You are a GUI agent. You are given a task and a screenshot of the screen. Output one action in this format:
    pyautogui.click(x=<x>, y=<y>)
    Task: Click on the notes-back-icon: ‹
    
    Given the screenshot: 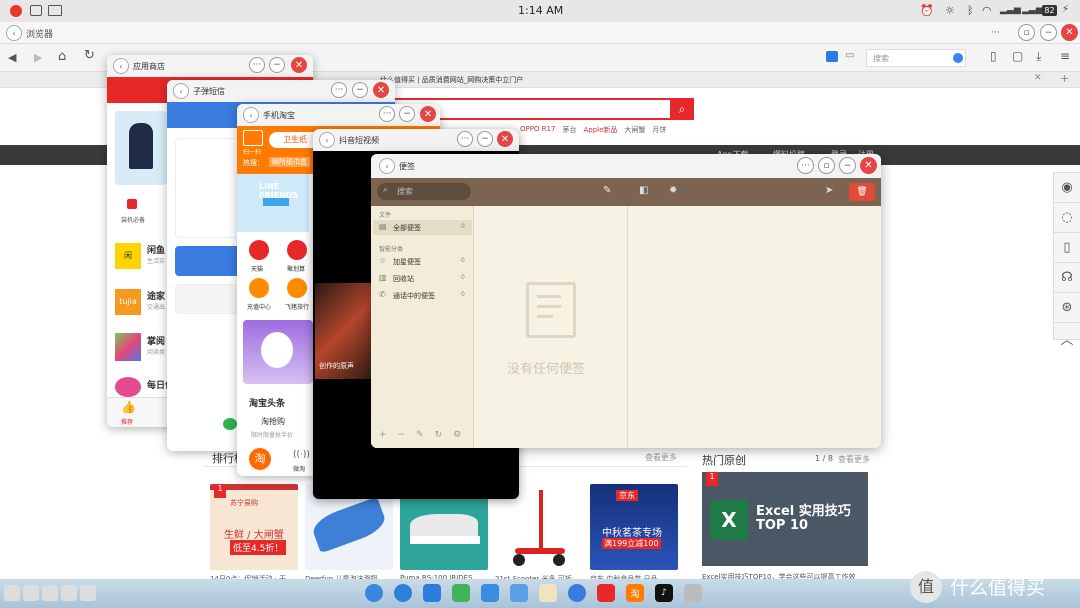 What is the action you would take?
    pyautogui.click(x=387, y=166)
    